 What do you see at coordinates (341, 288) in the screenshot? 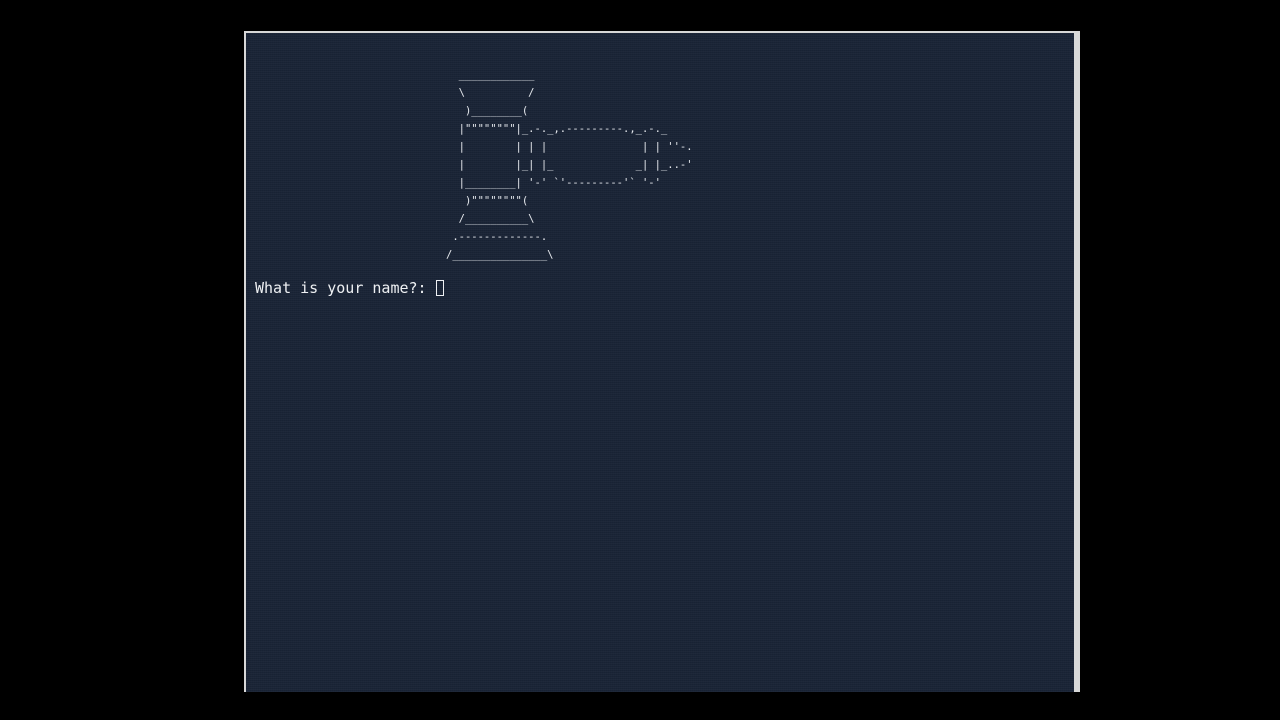
I see `prompt-label: What is your name?:` at bounding box center [341, 288].